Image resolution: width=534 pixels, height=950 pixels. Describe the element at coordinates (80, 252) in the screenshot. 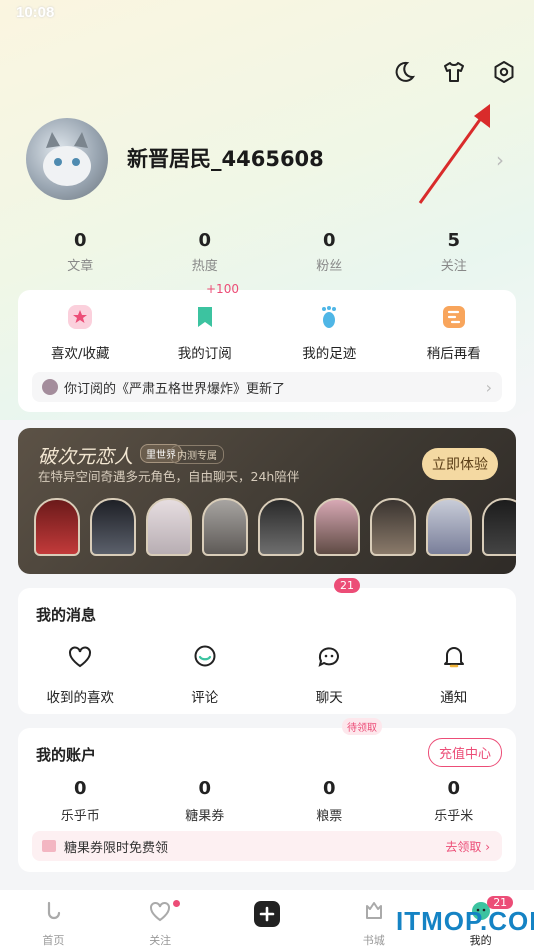

I see `stat-articles: 0 文章` at that location.